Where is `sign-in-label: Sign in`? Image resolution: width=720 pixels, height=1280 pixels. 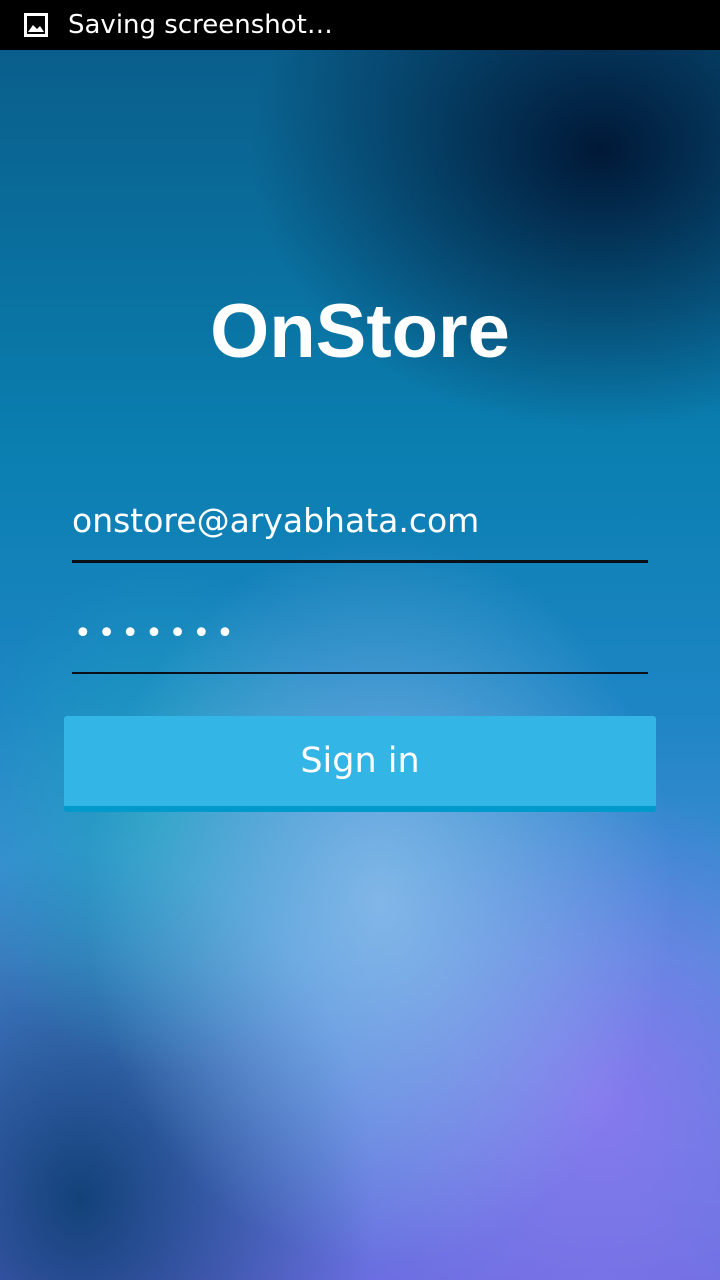
sign-in-label: Sign in is located at coordinates (360, 761).